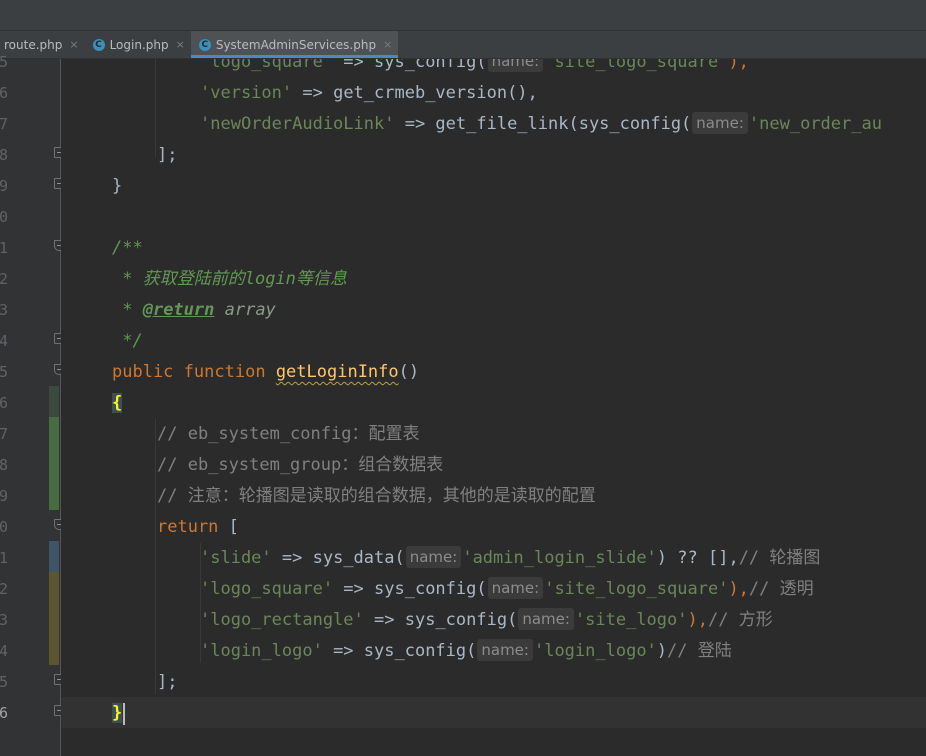 The width and height of the screenshot is (926, 756). I want to click on matched-brace: {, so click(117, 403).